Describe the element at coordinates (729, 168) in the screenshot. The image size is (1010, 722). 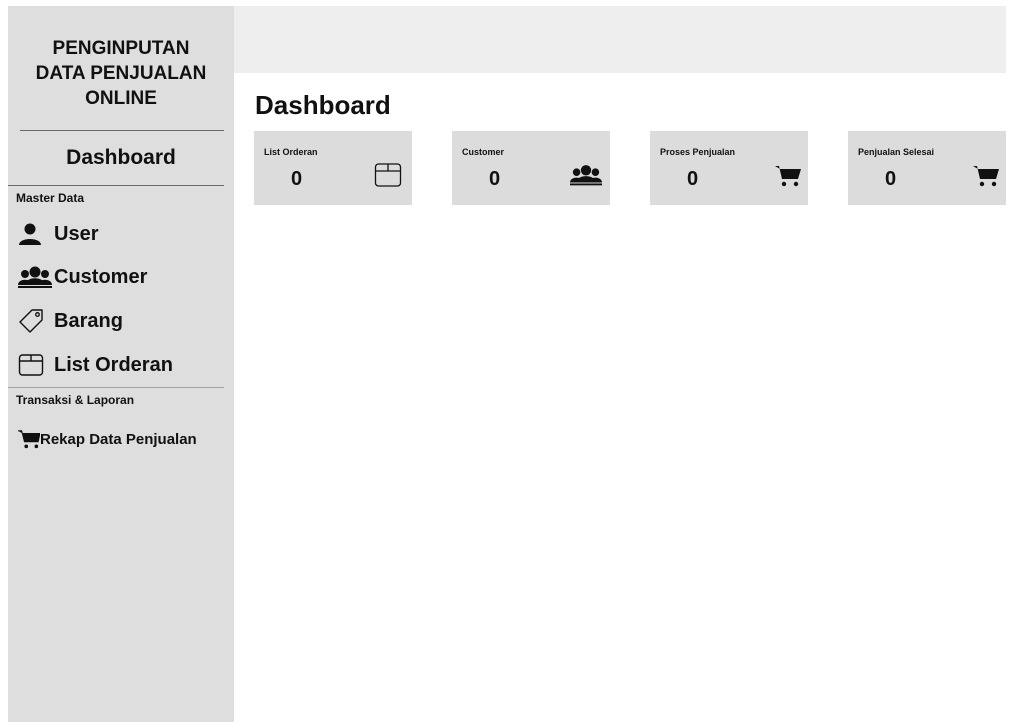
I see `stat-card-proses-penjualan: Proses Penjualan 0` at that location.